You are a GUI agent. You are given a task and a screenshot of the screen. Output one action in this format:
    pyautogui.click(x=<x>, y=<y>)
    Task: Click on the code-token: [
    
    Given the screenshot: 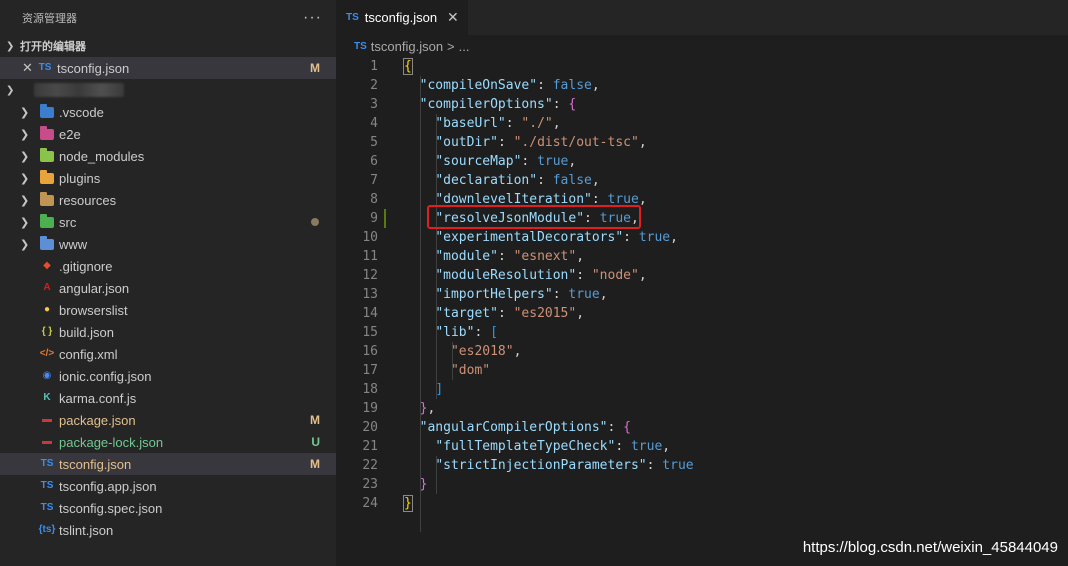 What is the action you would take?
    pyautogui.click(x=494, y=332)
    